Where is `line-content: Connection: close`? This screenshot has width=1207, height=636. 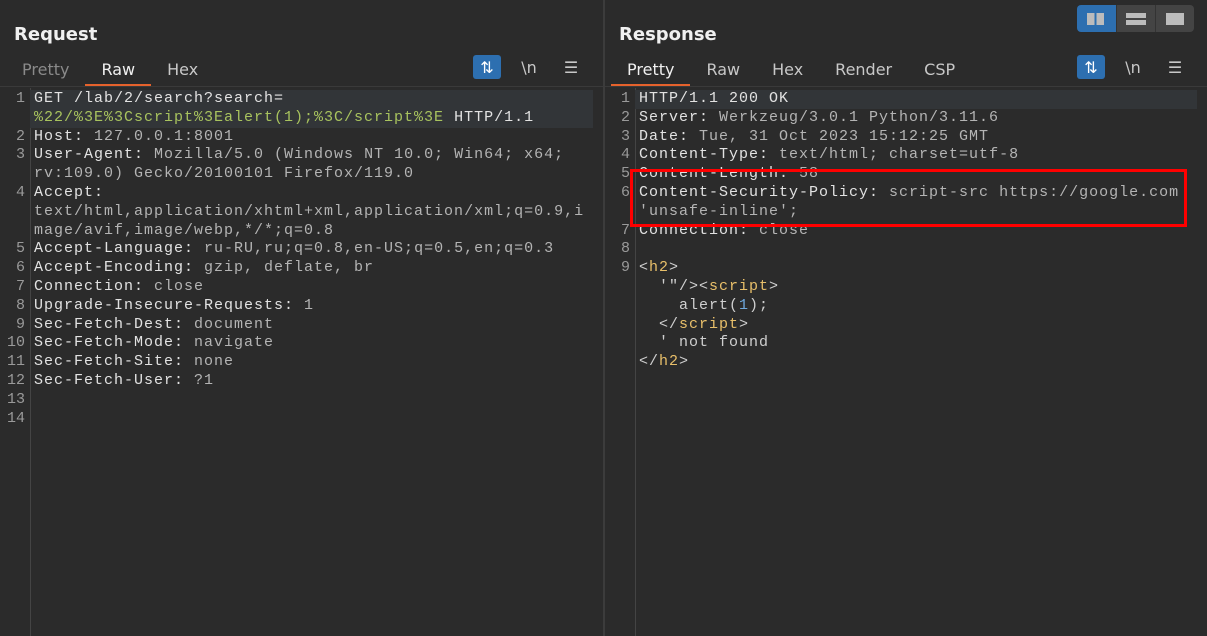
line-content: Connection: close is located at coordinates (311, 287).